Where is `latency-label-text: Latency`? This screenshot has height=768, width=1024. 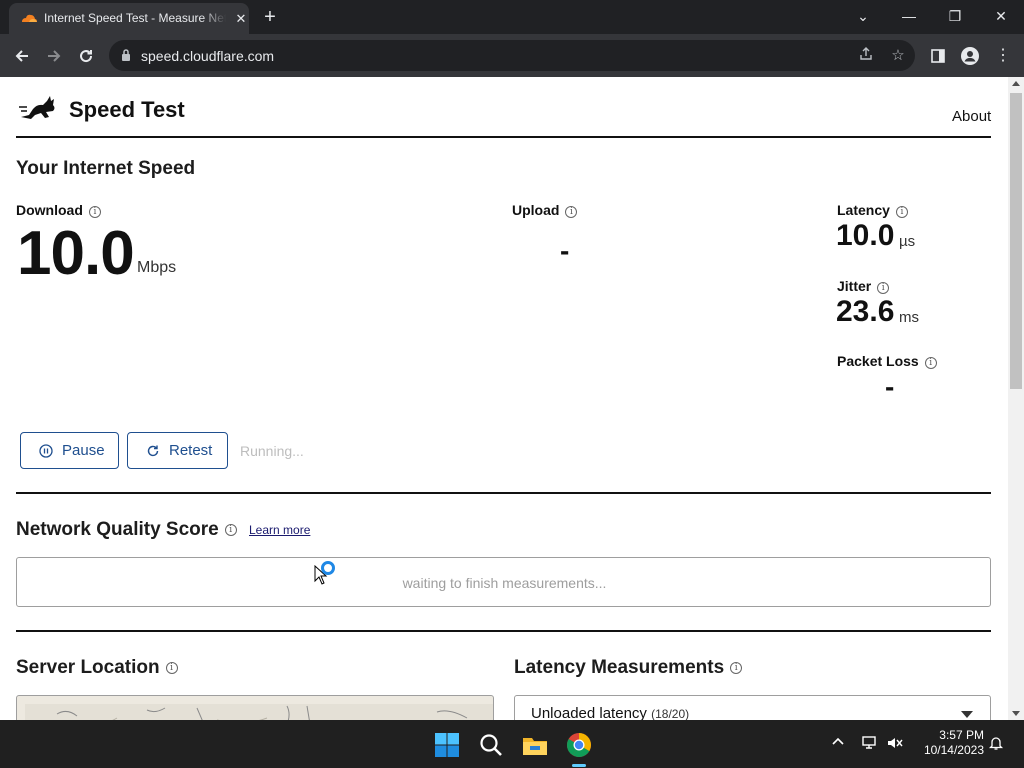 latency-label-text: Latency is located at coordinates (863, 210).